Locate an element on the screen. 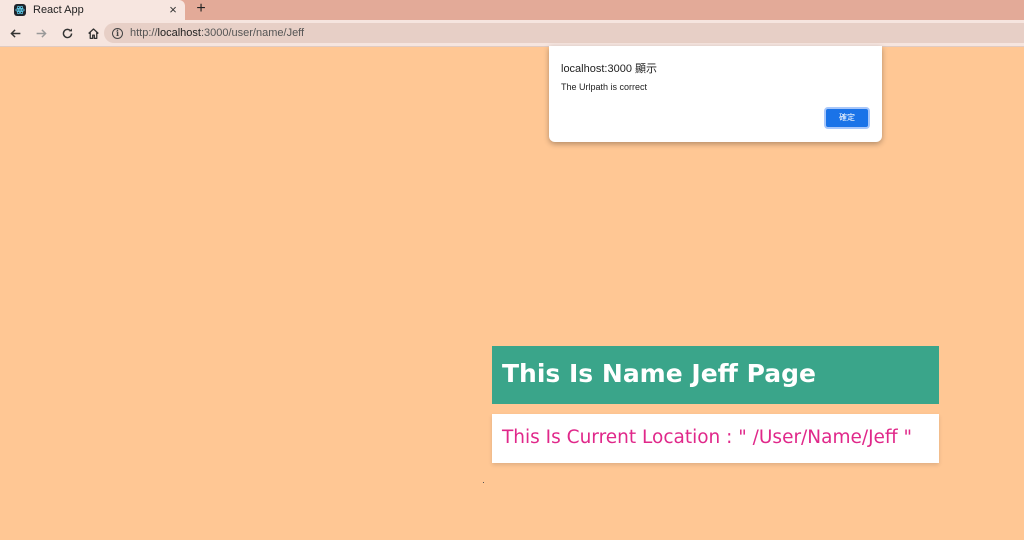 The width and height of the screenshot is (1024, 540). react-favicon-icon is located at coordinates (20, 10).